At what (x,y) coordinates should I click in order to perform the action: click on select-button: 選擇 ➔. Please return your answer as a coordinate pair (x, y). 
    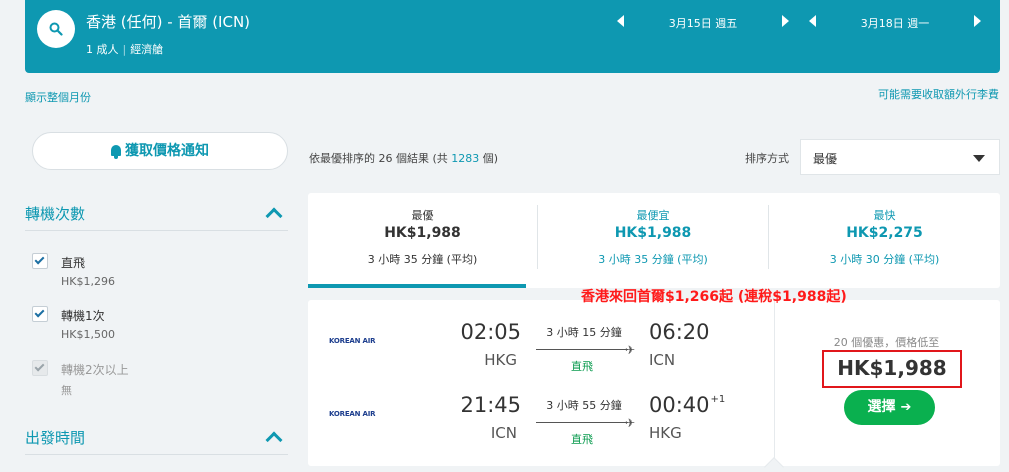
    Looking at the image, I should click on (889, 407).